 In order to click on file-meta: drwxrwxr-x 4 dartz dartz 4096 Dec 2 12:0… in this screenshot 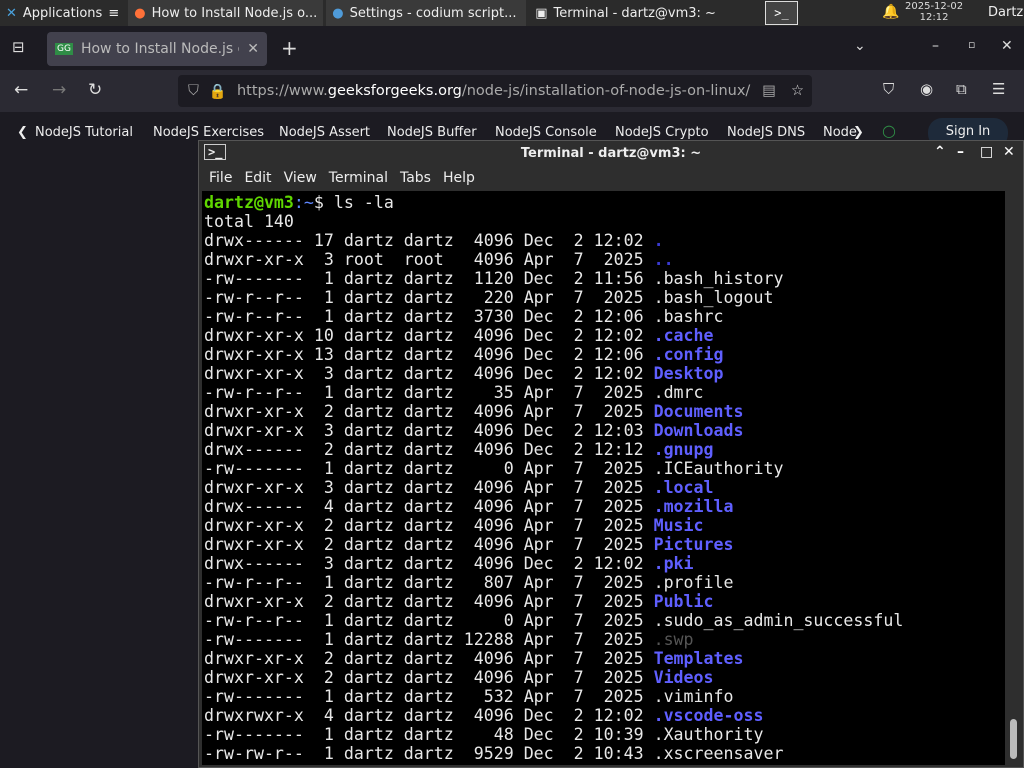, I will do `click(429, 715)`.